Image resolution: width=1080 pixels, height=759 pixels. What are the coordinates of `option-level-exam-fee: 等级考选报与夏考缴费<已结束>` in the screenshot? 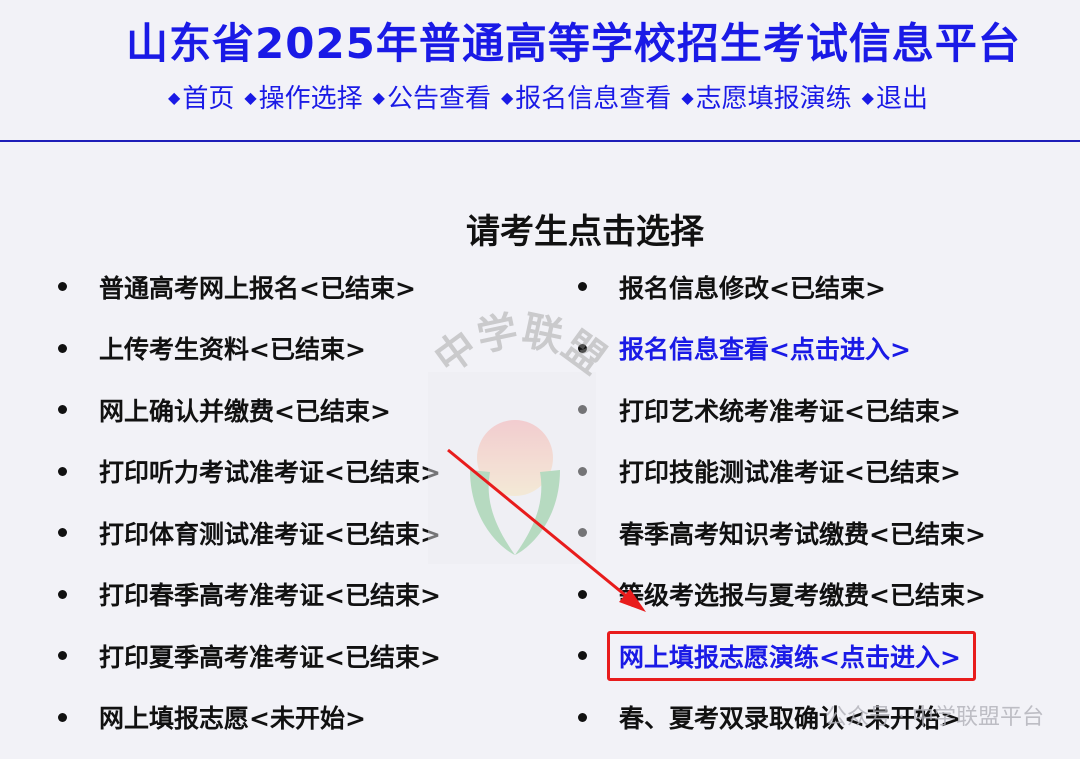 It's located at (782, 595).